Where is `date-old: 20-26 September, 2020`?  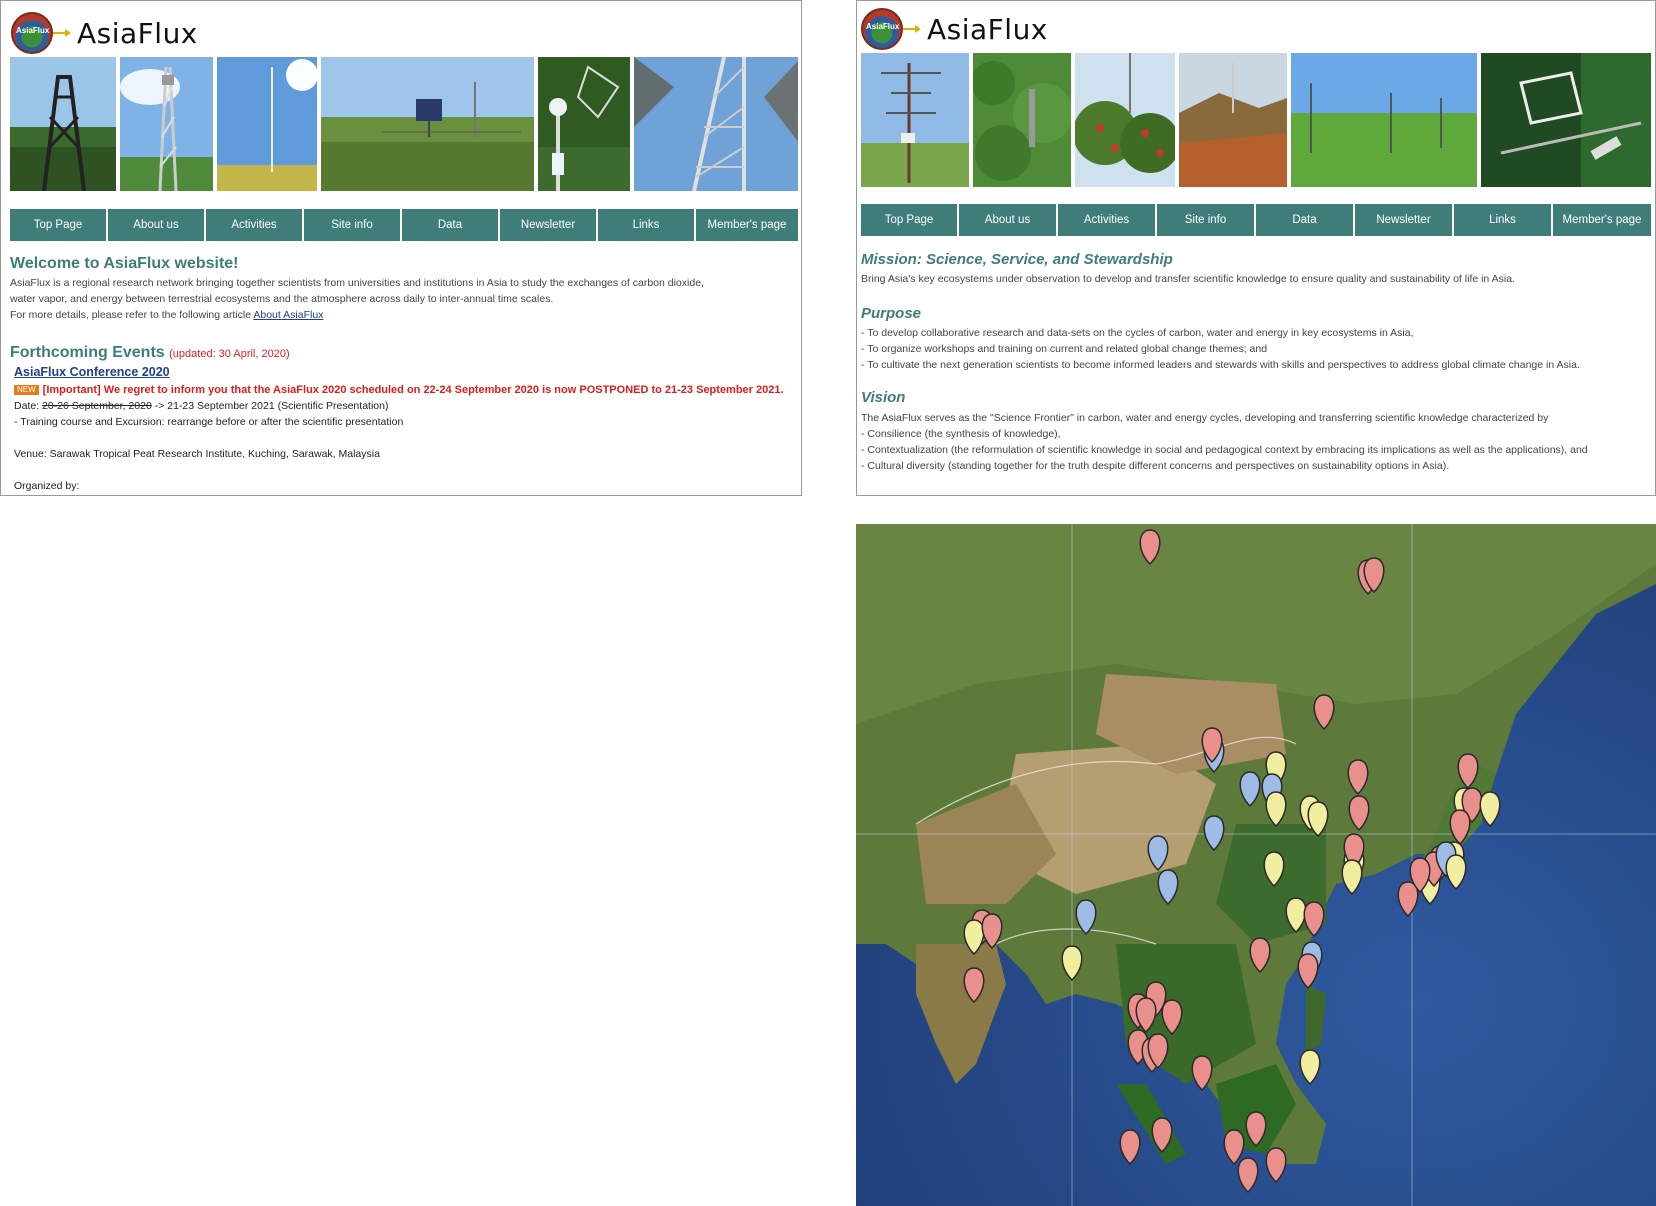 date-old: 20-26 September, 2020 is located at coordinates (97, 406).